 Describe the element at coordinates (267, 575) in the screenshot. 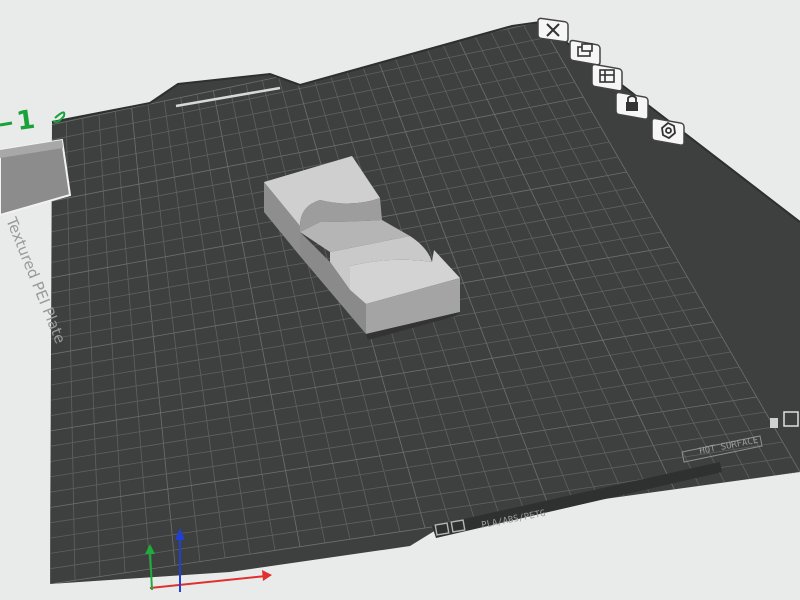

I see `axis-x-arrow` at that location.